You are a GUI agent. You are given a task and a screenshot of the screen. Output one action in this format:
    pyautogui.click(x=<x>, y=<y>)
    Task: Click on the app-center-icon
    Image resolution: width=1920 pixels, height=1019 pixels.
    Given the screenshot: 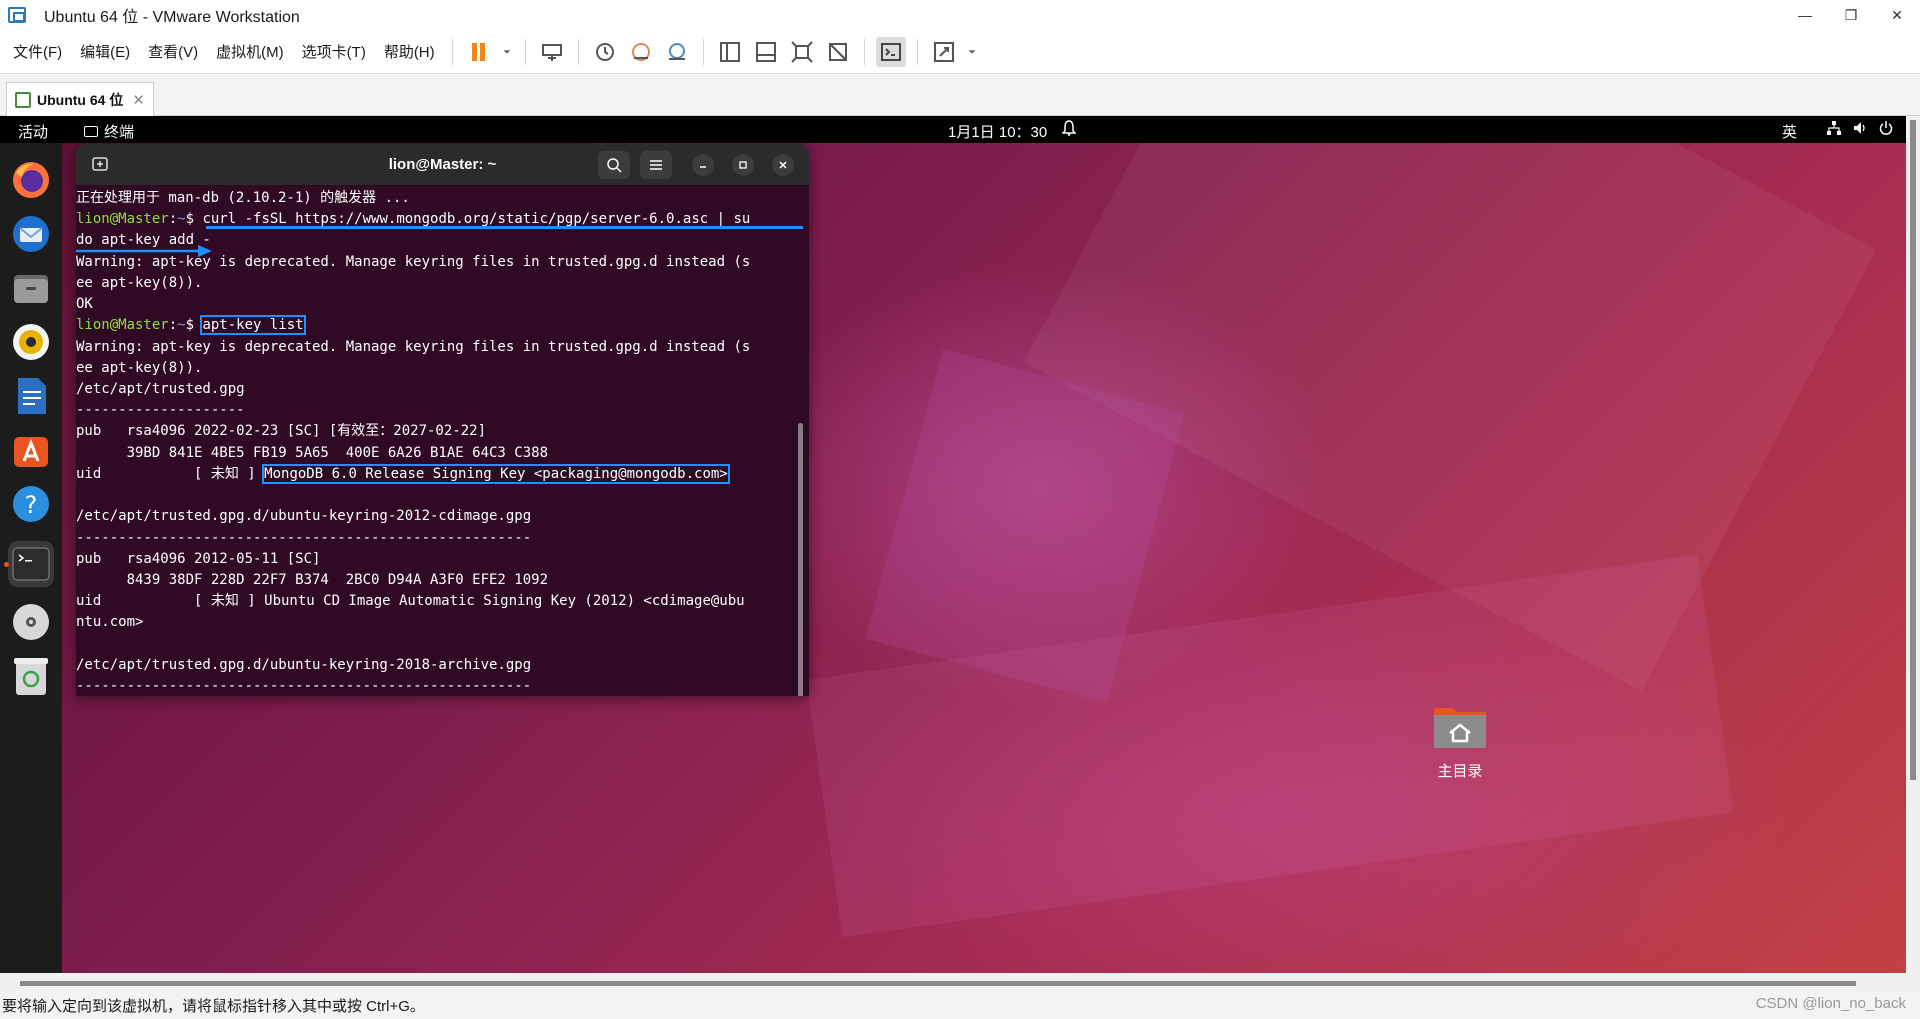 What is the action you would take?
    pyautogui.click(x=31, y=450)
    